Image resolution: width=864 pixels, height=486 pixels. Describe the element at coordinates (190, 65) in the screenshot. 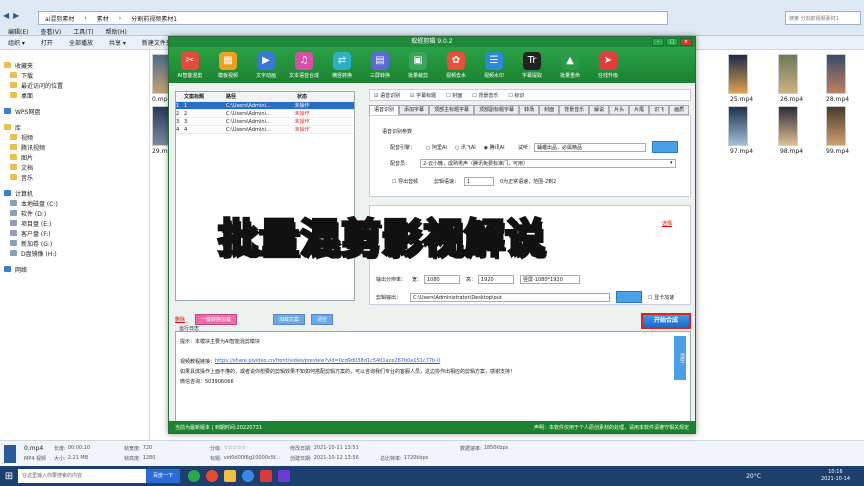

I see `tool-button: ✂ AI智能混剪` at that location.